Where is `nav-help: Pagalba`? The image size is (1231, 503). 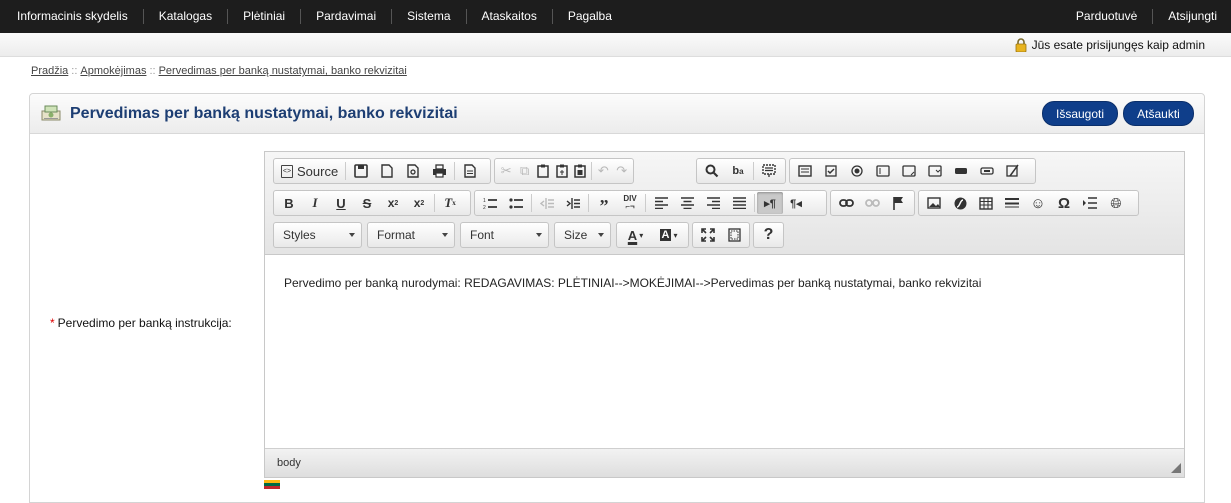
nav-help: Pagalba is located at coordinates (589, 16).